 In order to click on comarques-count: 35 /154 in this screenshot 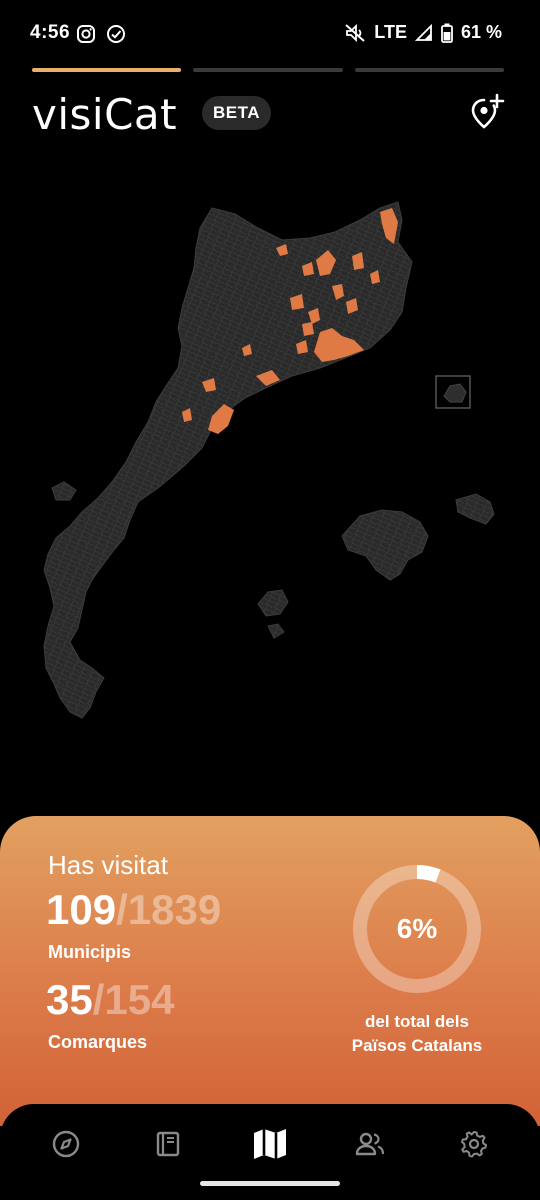, I will do `click(110, 1000)`.